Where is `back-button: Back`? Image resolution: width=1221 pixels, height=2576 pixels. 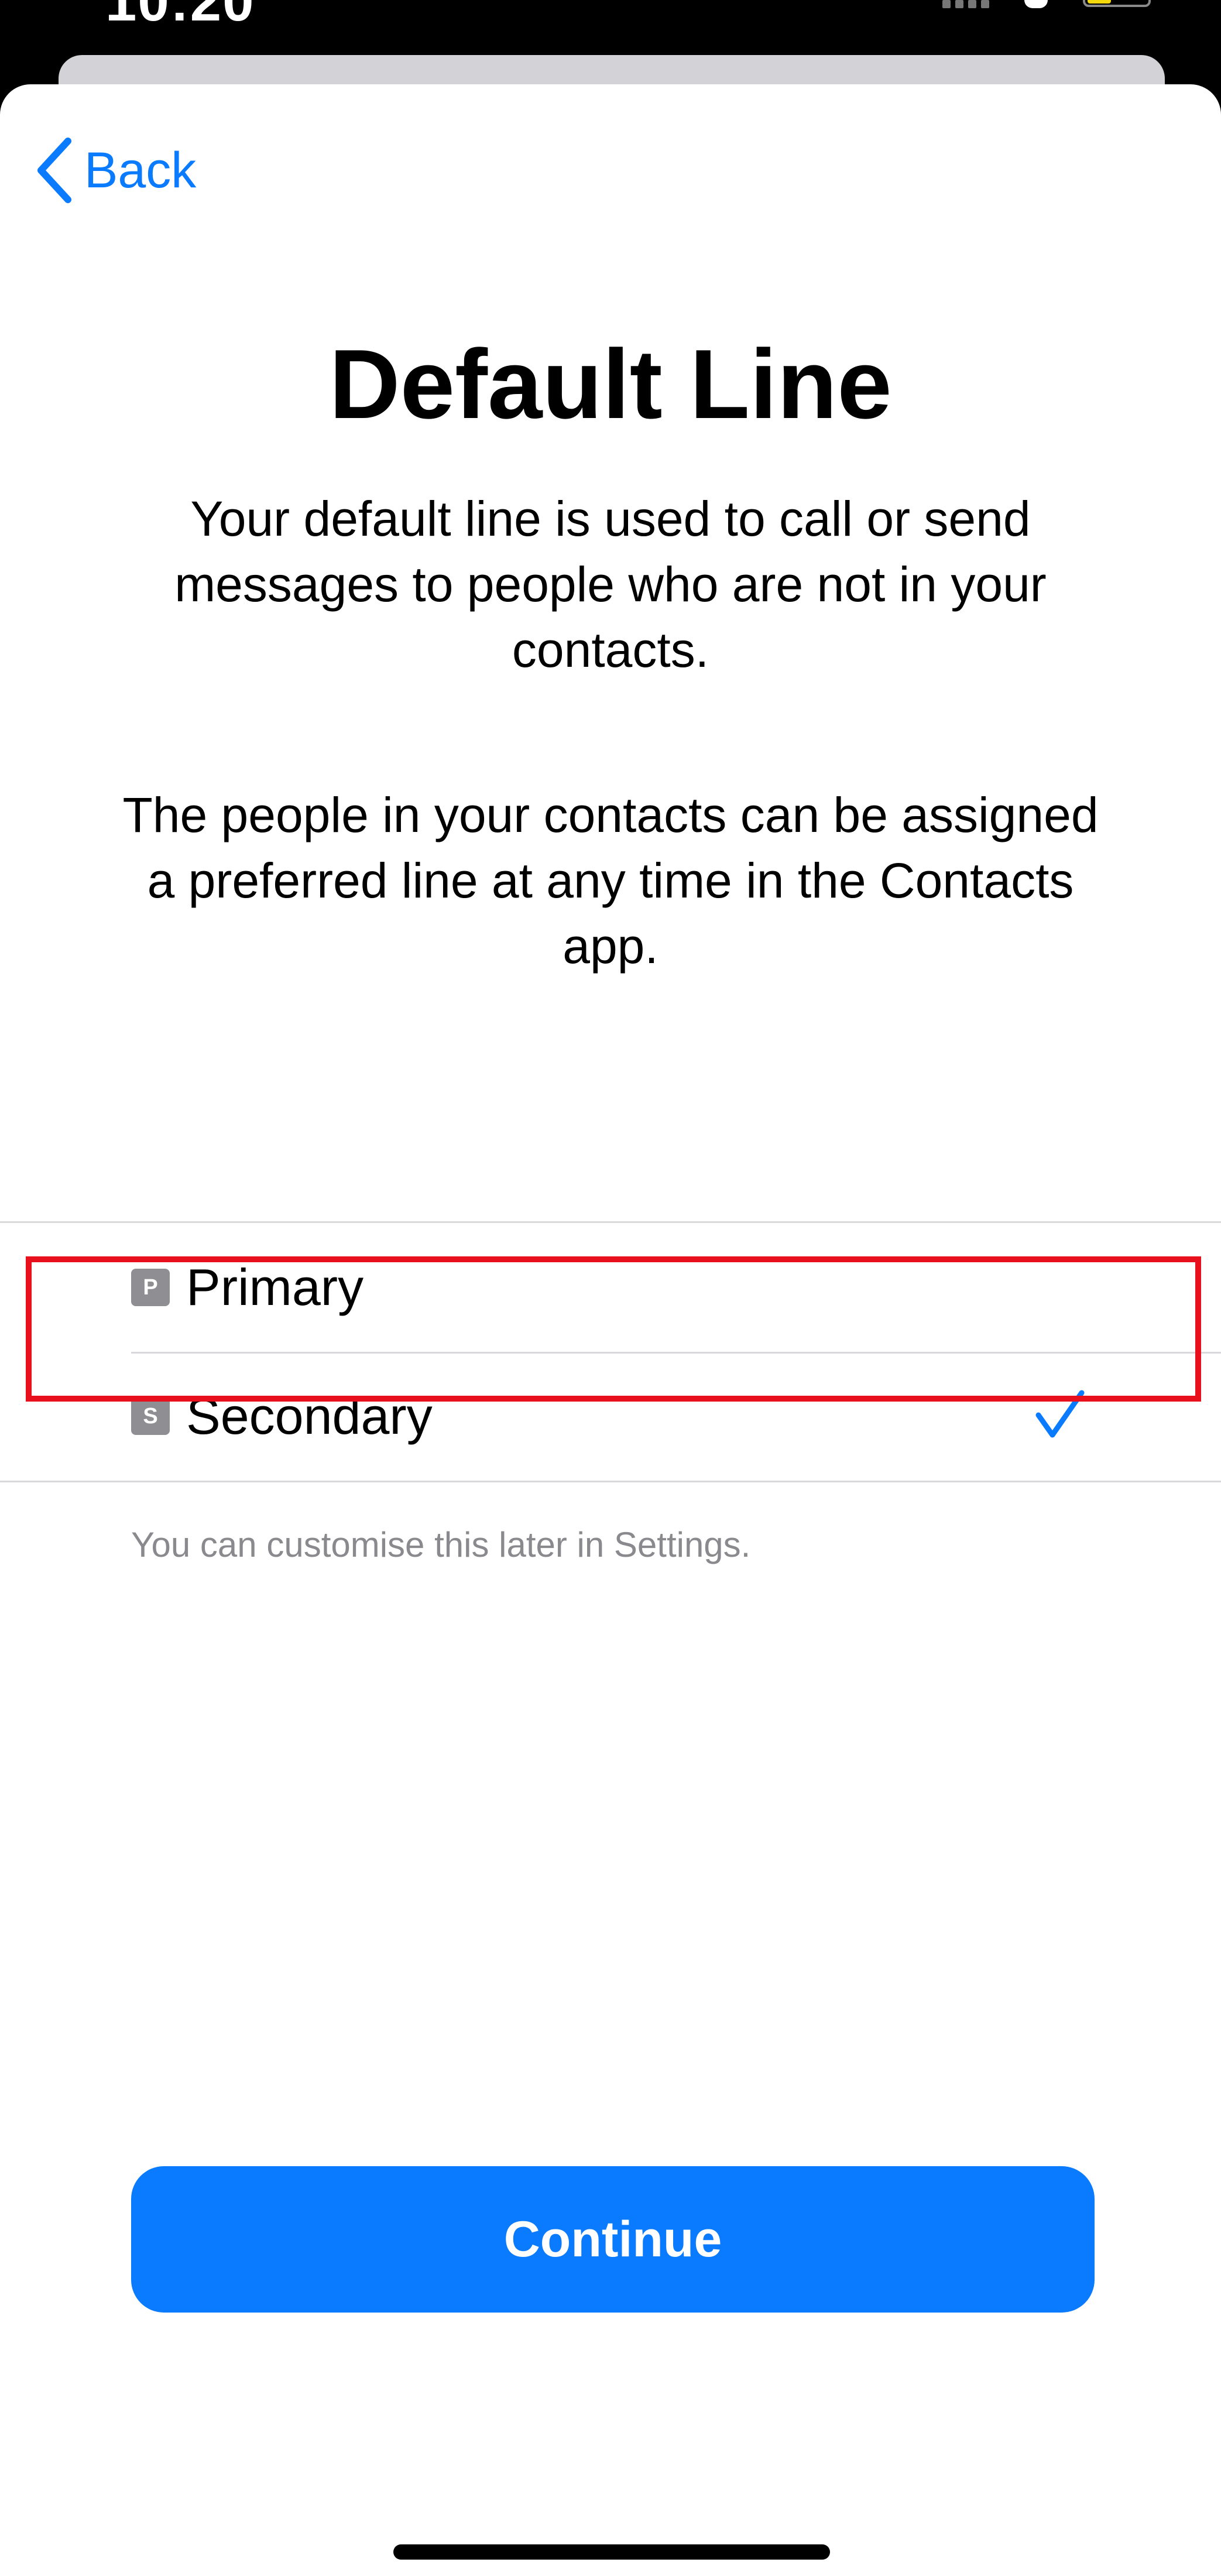
back-button: Back is located at coordinates (115, 170).